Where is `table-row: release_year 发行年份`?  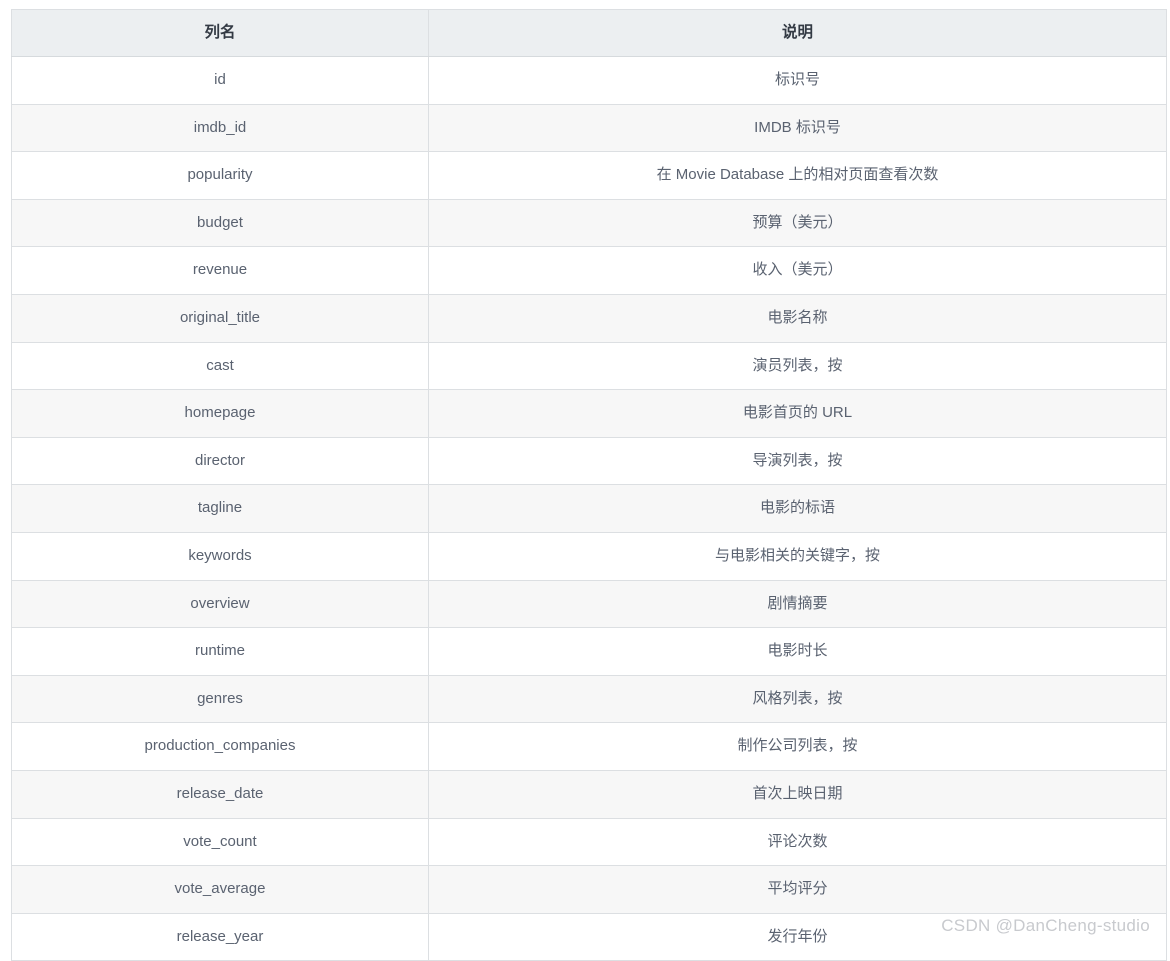
table-row: release_year 发行年份 is located at coordinates (589, 936).